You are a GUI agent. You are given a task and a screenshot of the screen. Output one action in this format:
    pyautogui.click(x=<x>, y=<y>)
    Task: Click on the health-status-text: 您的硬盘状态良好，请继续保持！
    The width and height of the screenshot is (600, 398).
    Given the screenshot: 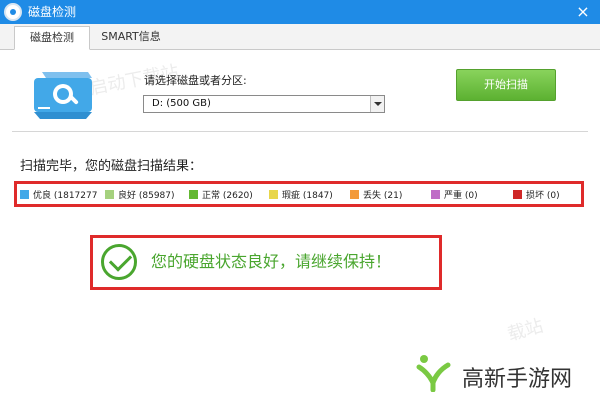 What is the action you would take?
    pyautogui.click(x=271, y=261)
    